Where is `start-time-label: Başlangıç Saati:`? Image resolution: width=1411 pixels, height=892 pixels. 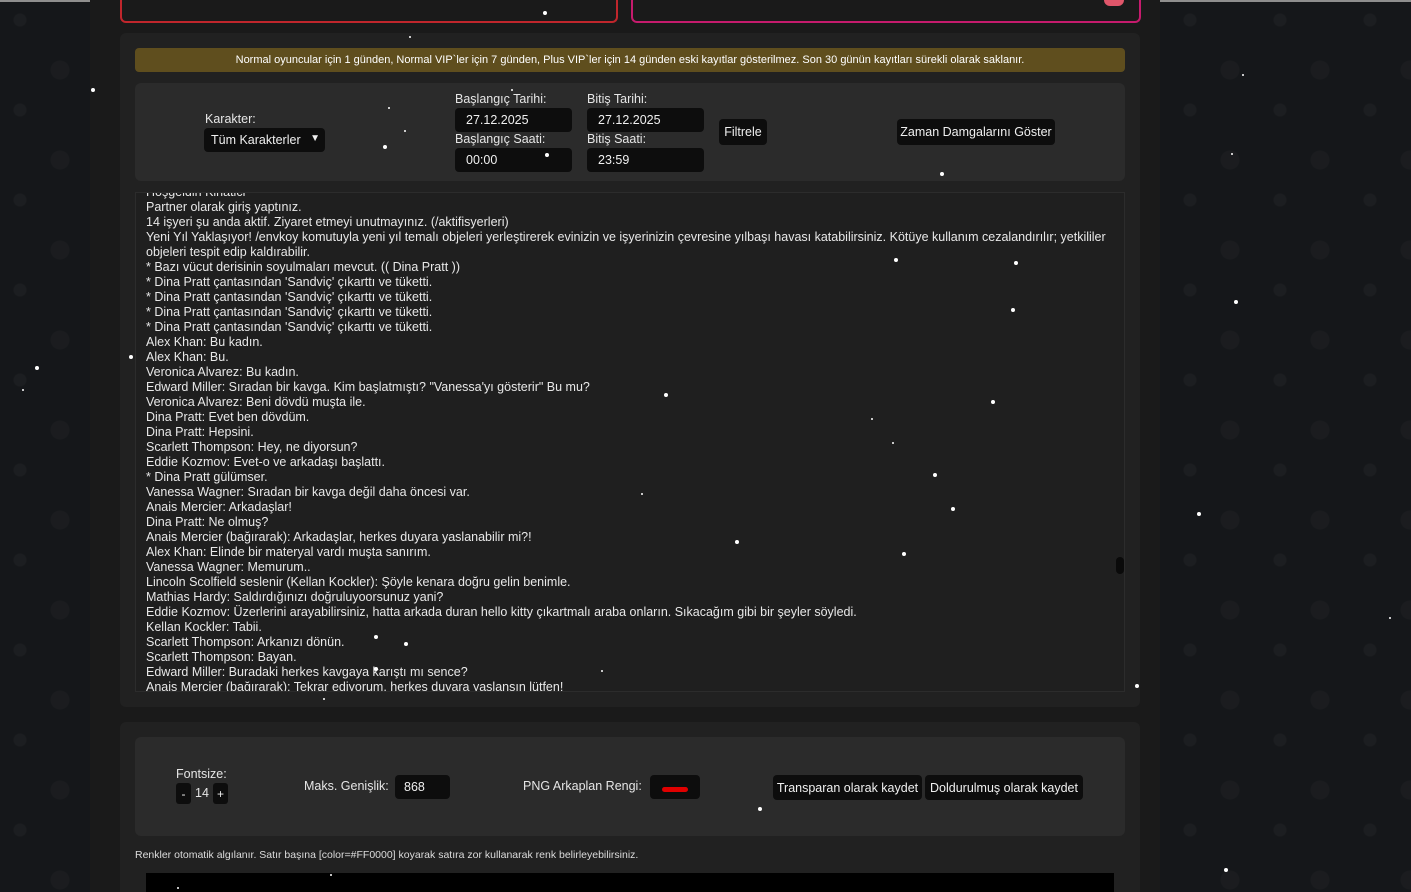 start-time-label: Başlangıç Saati: is located at coordinates (500, 139).